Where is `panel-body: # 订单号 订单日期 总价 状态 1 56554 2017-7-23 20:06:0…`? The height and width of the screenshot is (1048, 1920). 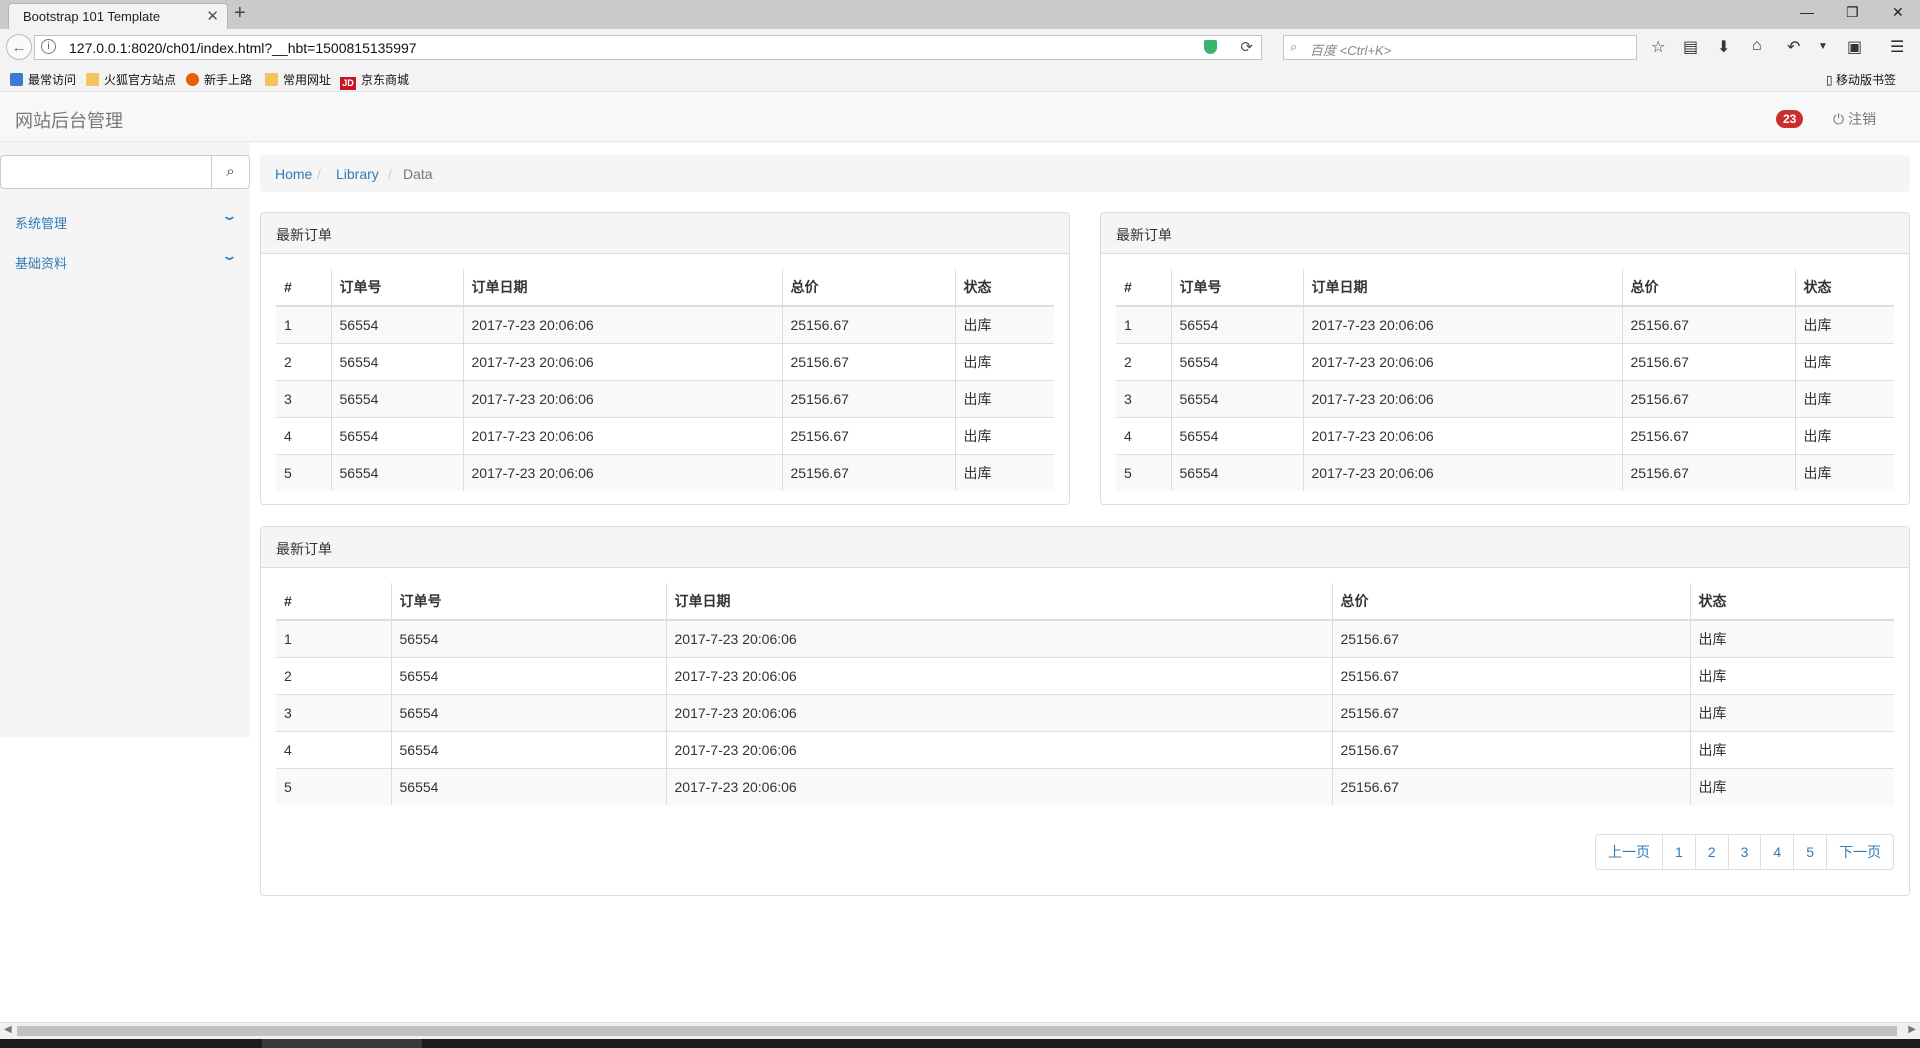 panel-body: # 订单号 订单日期 总价 状态 1 56554 2017-7-23 20:06:0… is located at coordinates (665, 380).